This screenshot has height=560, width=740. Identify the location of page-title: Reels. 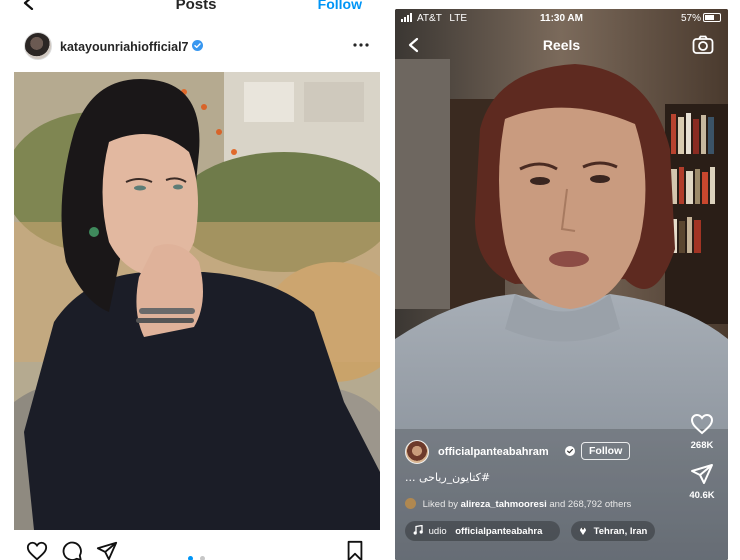
(561, 45).